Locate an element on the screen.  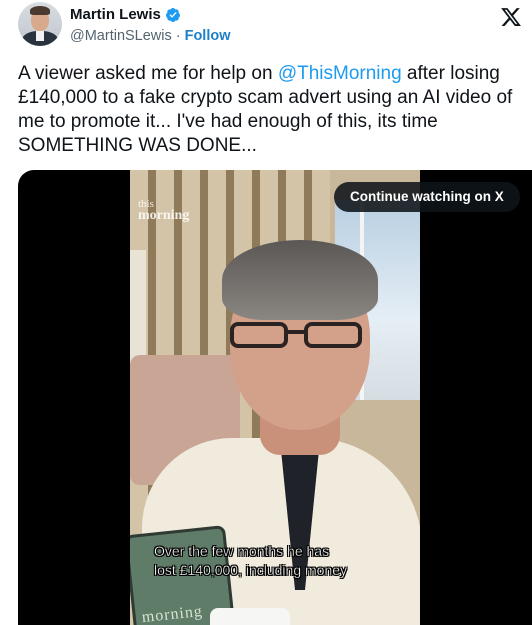
tweet-header: Martin Lewis @MartinSLewis · Follow is located at coordinates (275, 27).